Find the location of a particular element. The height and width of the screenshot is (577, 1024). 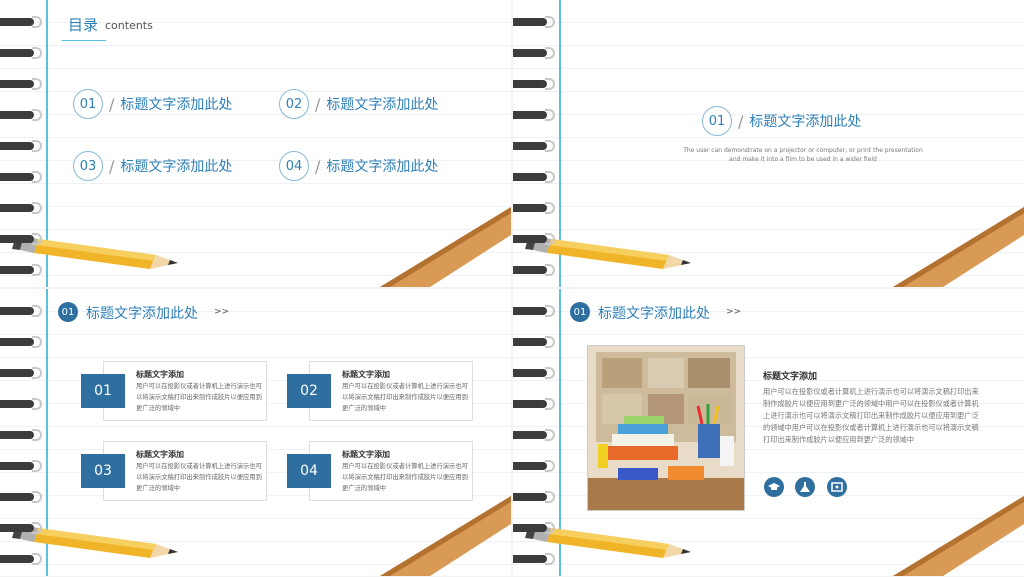

box-number: 04 is located at coordinates (309, 471).